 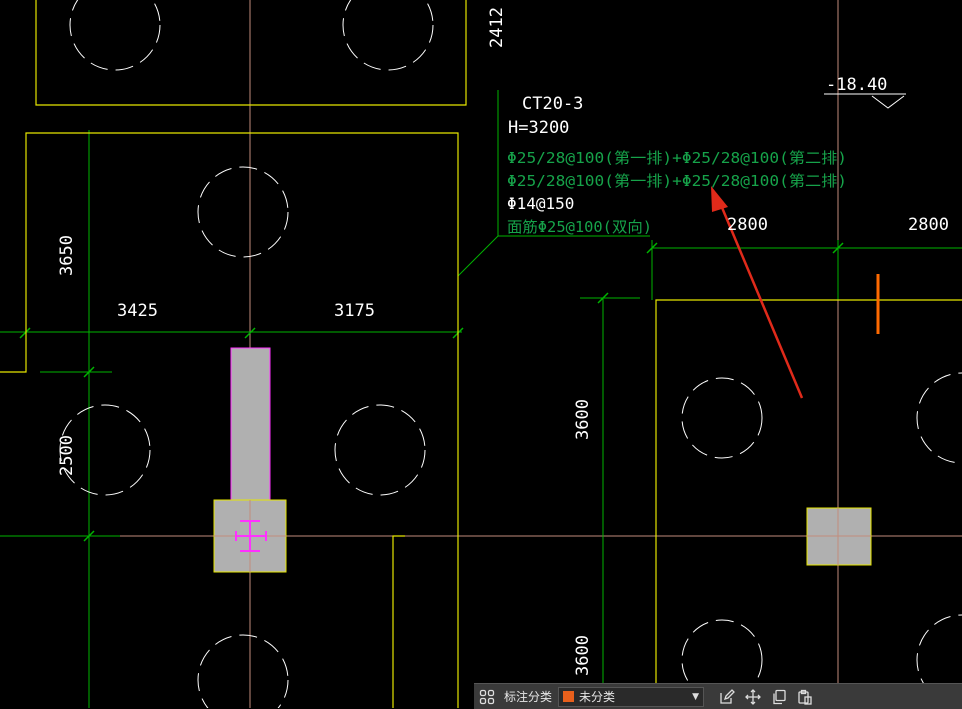 I want to click on annotation-category-select: 未分类 ▼, so click(x=631, y=696).